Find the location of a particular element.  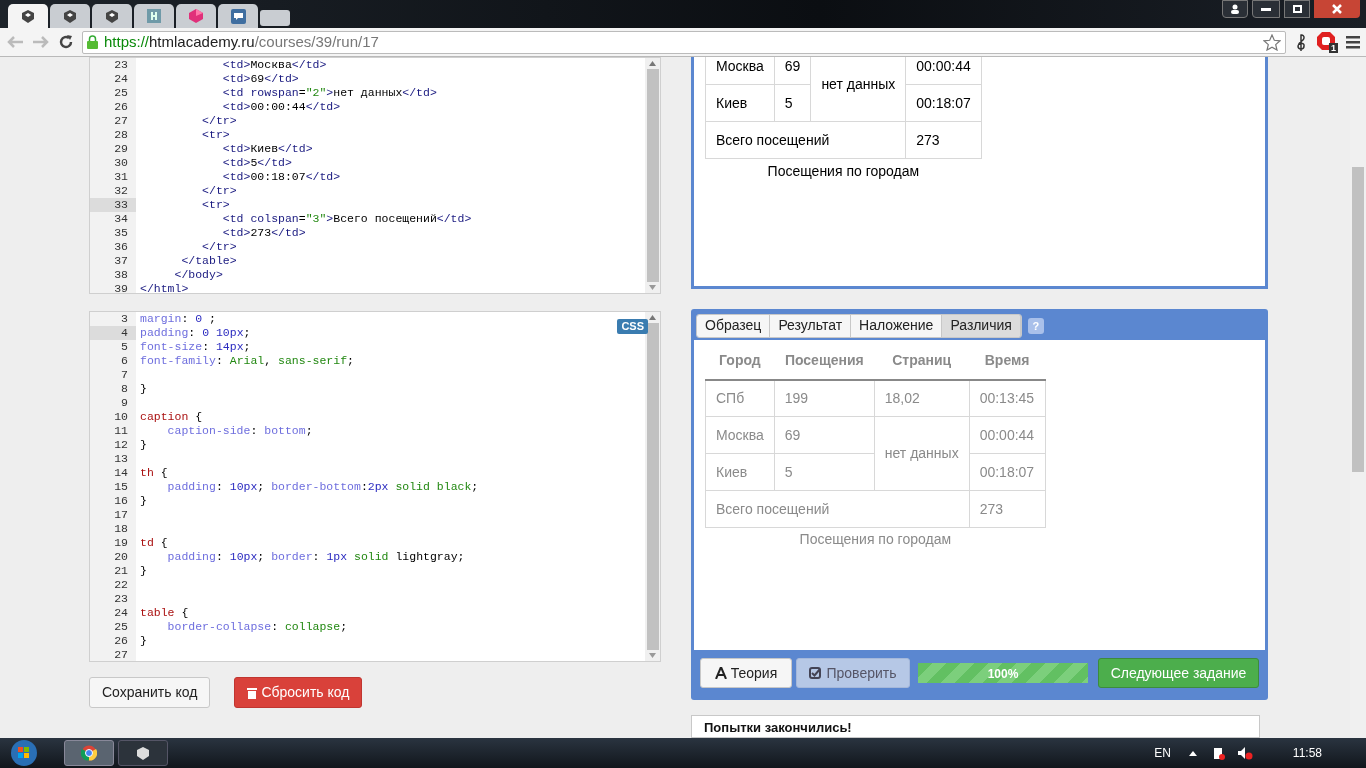

line-number: 29 is located at coordinates (113, 149).